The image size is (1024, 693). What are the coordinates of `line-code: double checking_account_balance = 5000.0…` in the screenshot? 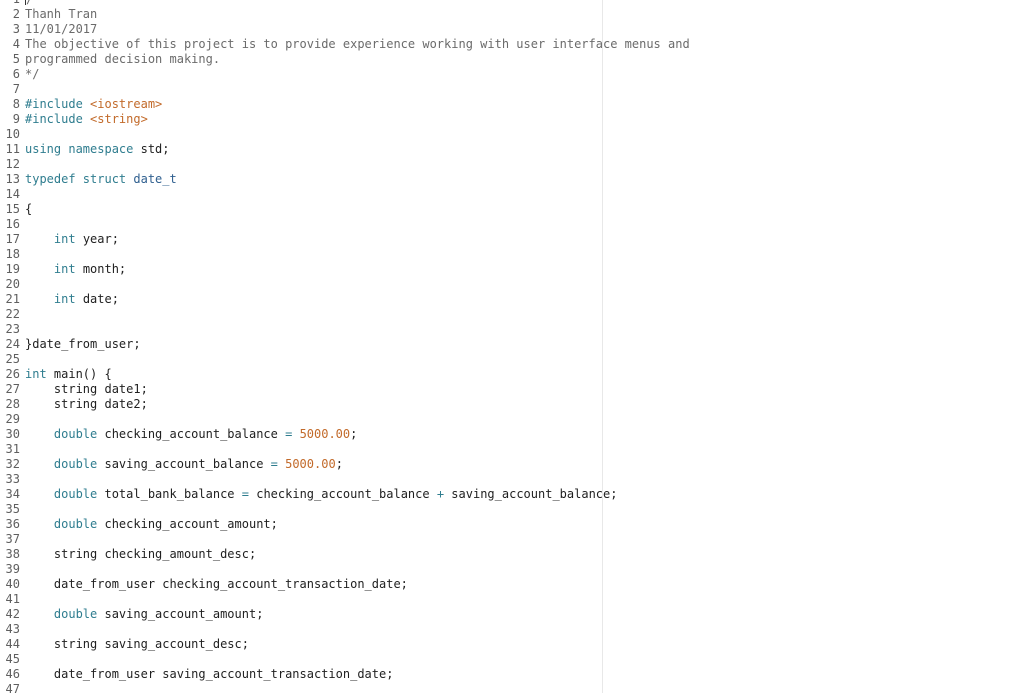 It's located at (191, 434).